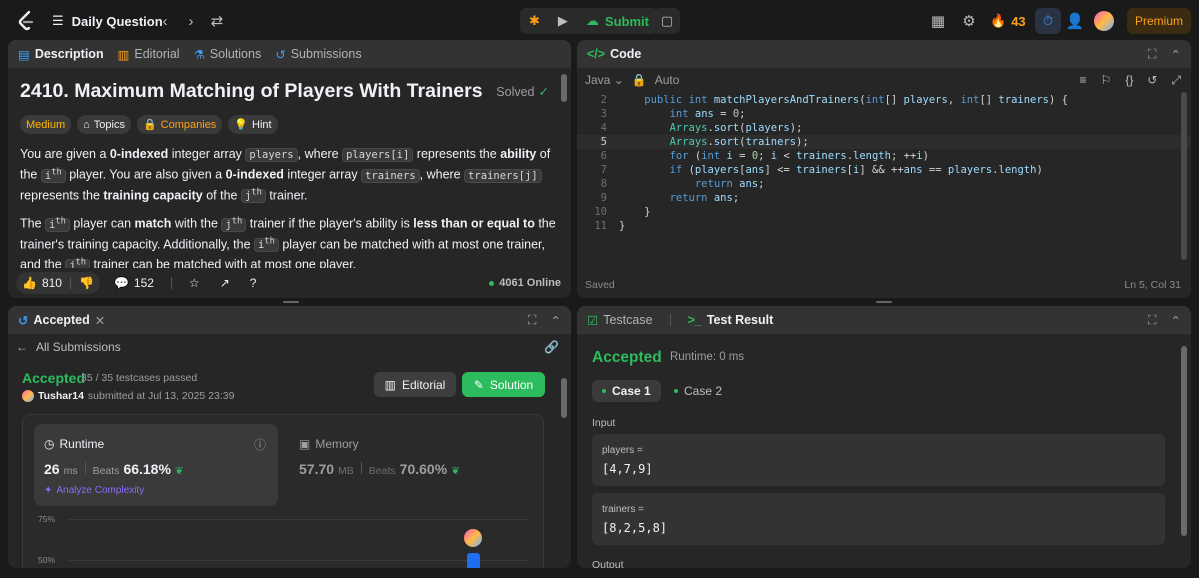 This screenshot has width=1199, height=578. What do you see at coordinates (49, 444) in the screenshot?
I see `clock-icon: ◷` at bounding box center [49, 444].